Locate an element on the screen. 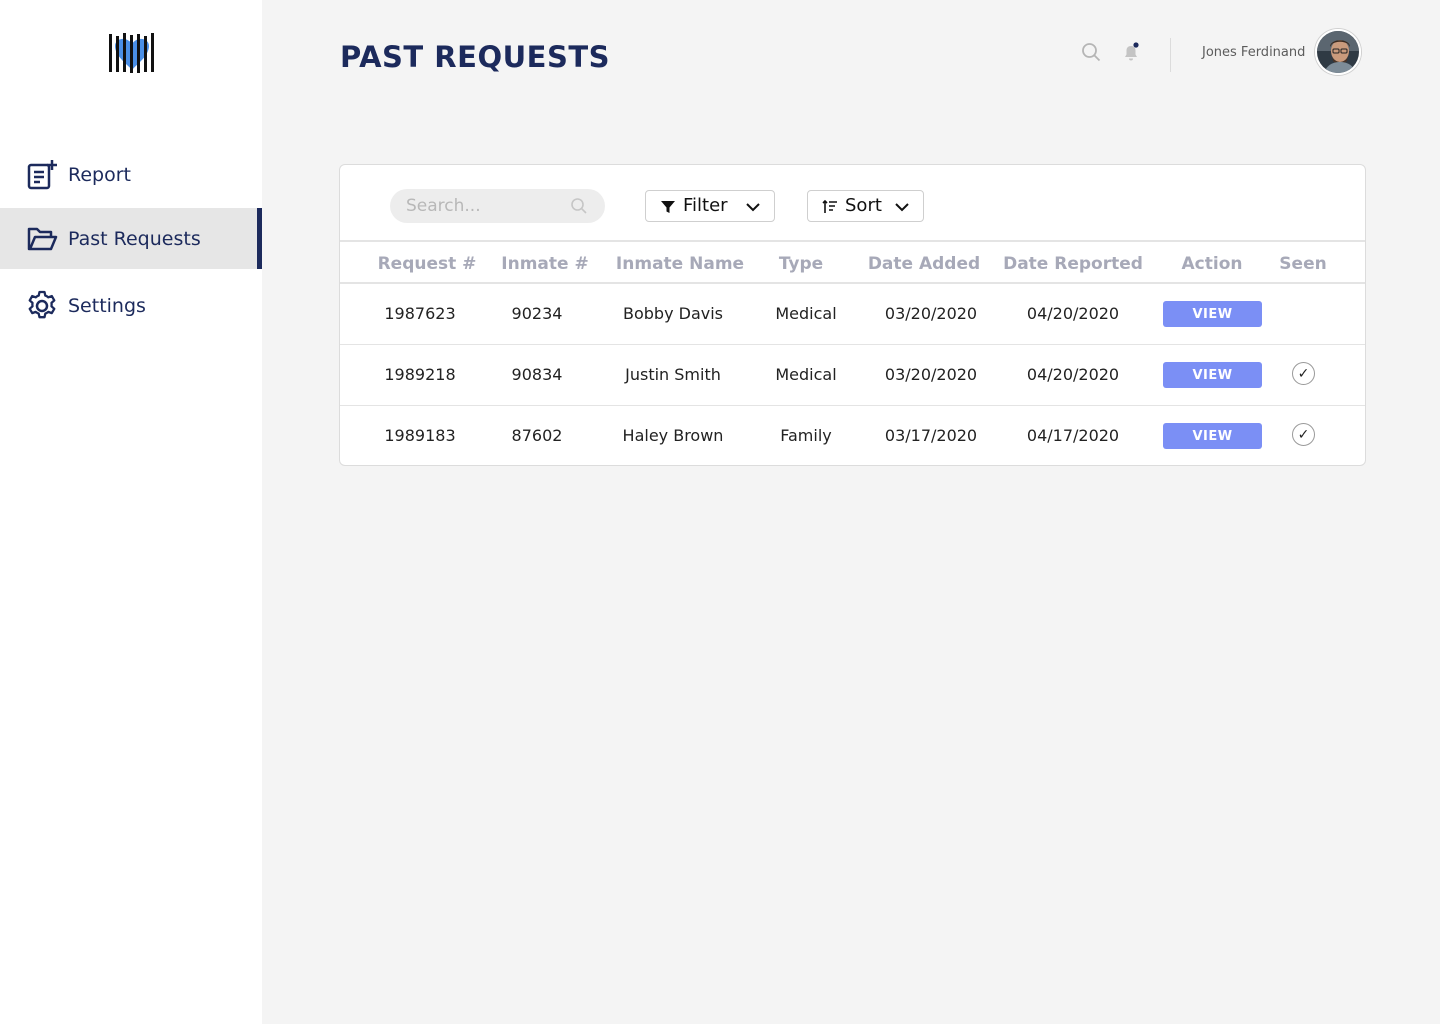 Image resolution: width=1440 pixels, height=1024 pixels. logo is located at coordinates (131, 53).